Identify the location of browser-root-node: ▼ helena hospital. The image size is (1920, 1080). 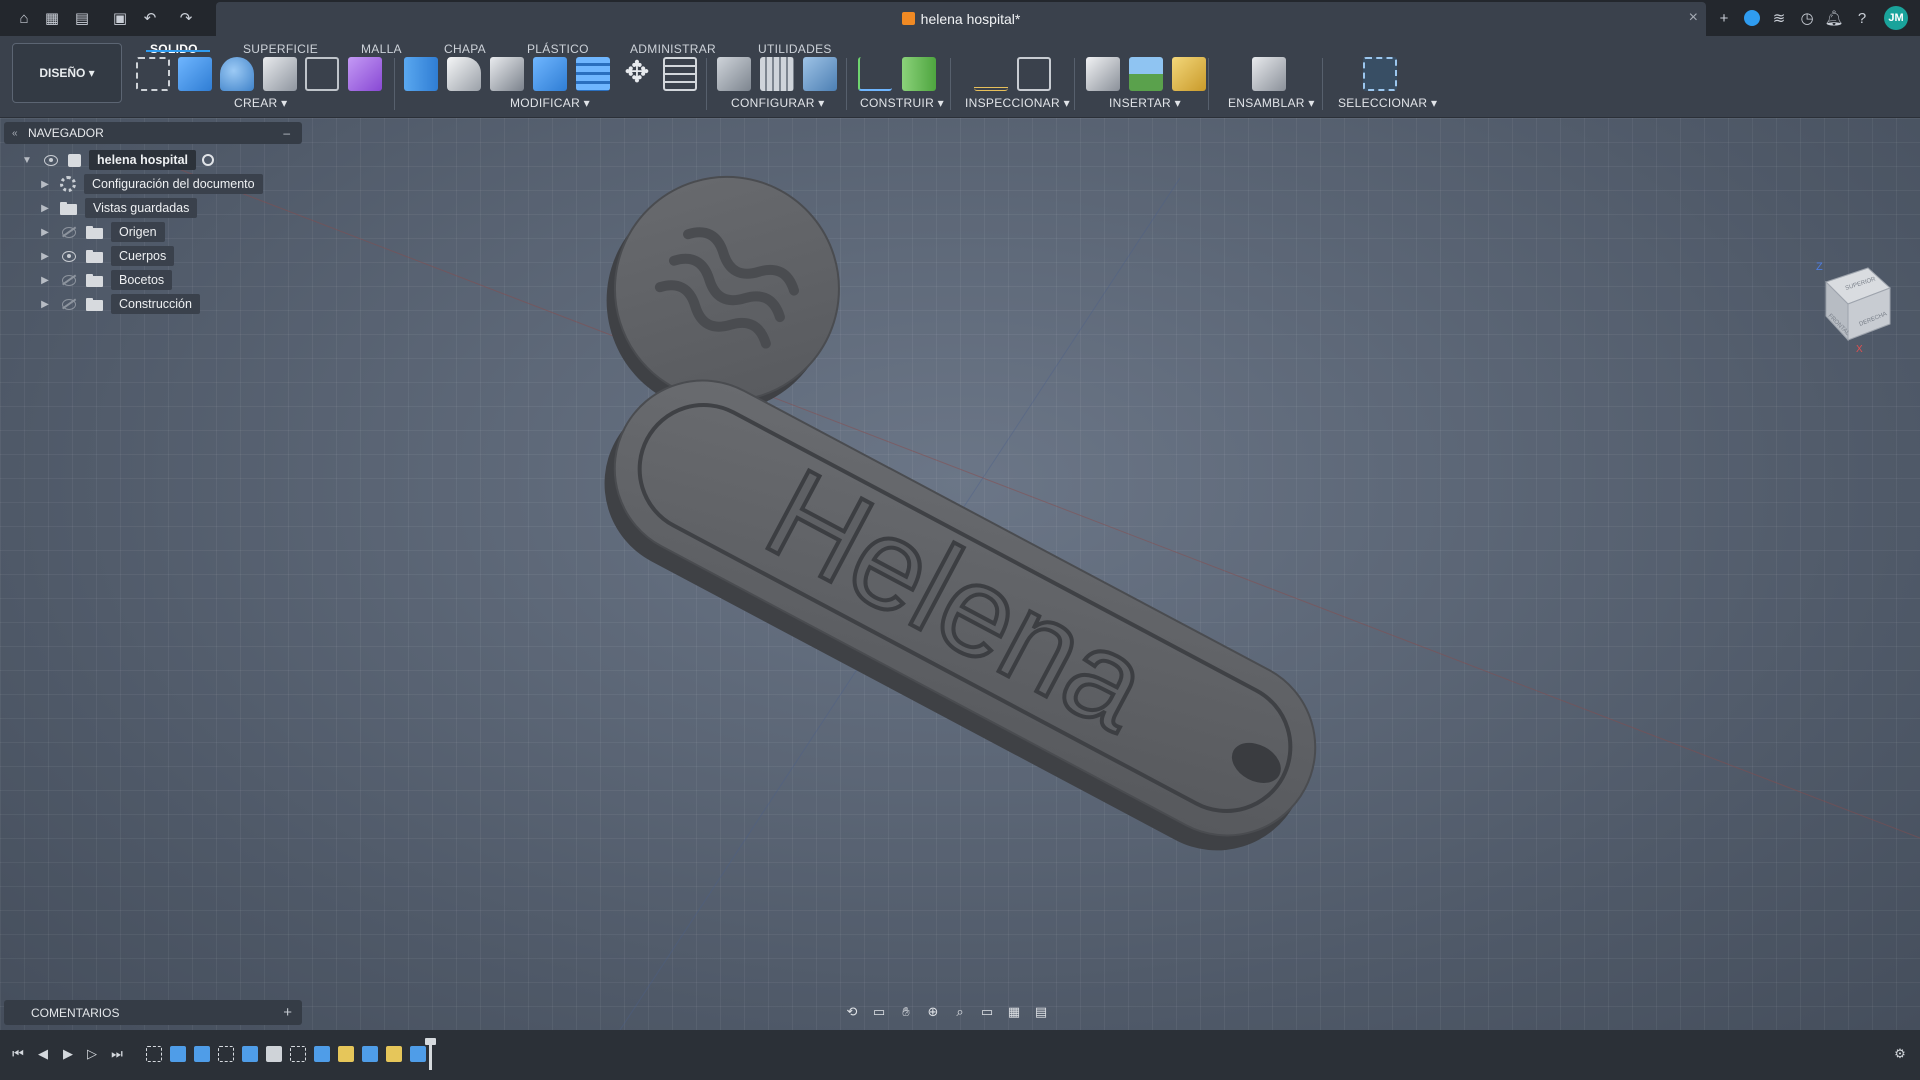
(117, 160).